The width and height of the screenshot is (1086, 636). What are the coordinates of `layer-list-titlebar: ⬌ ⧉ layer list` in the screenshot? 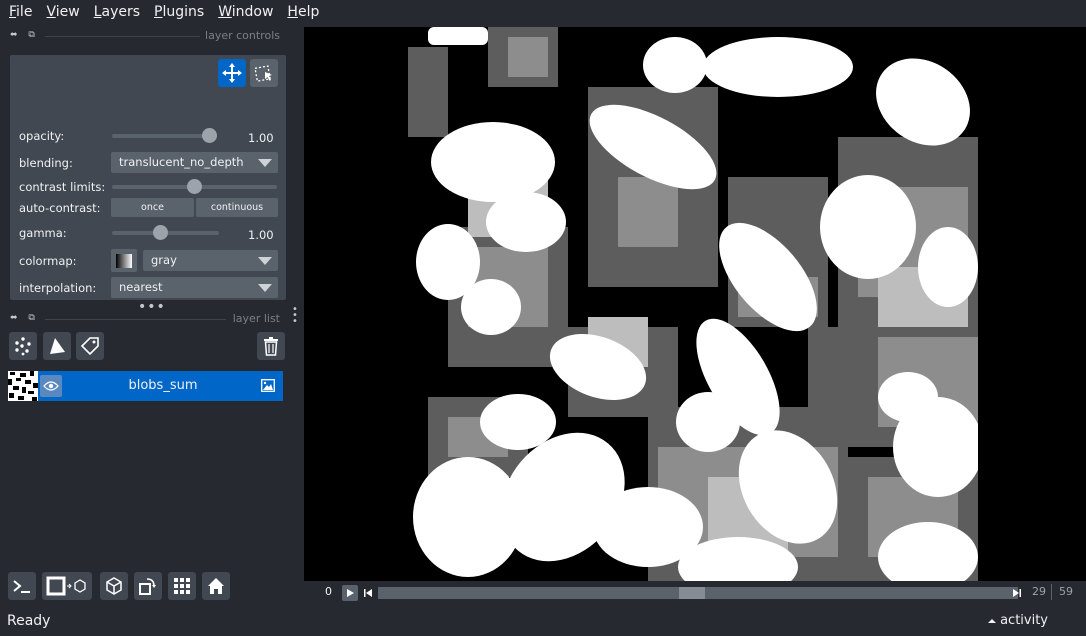 It's located at (143, 319).